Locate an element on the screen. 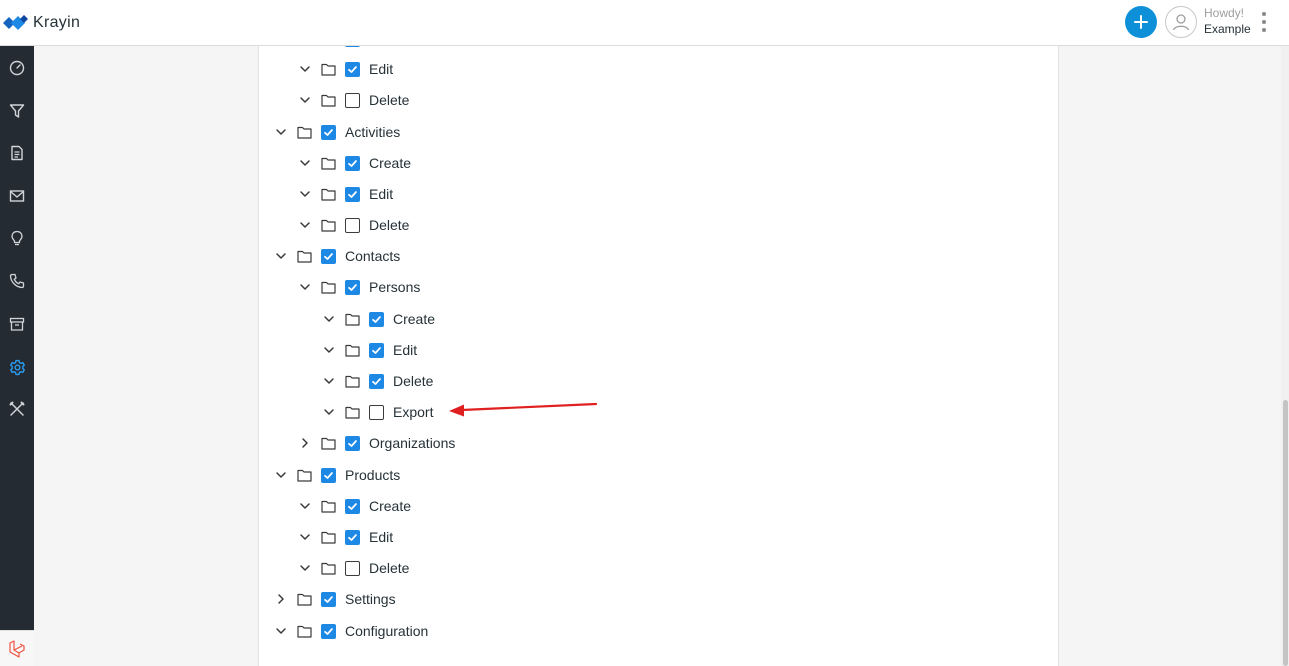 The image size is (1289, 666). sidebar-item-quotes is located at coordinates (17, 153).